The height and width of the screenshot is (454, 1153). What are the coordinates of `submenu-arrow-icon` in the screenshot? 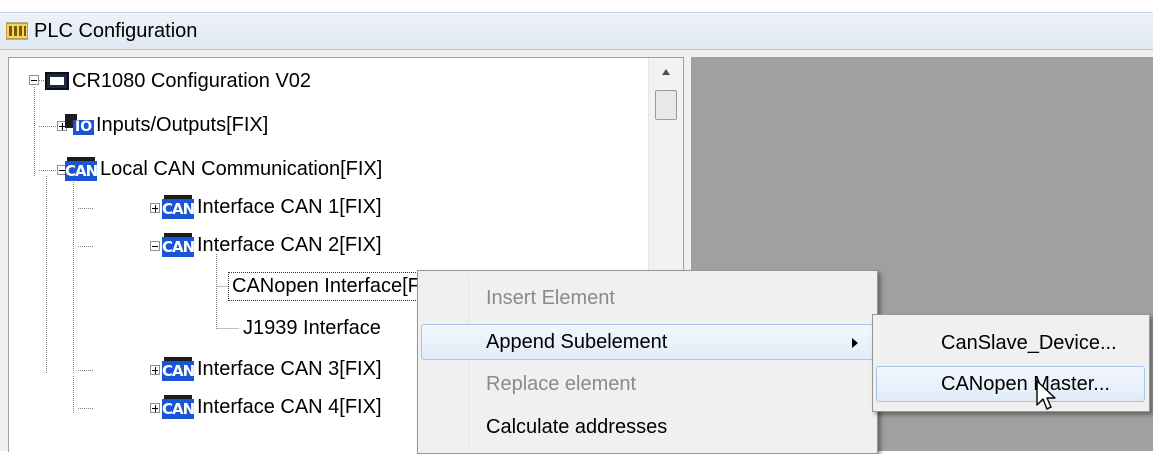 It's located at (855, 343).